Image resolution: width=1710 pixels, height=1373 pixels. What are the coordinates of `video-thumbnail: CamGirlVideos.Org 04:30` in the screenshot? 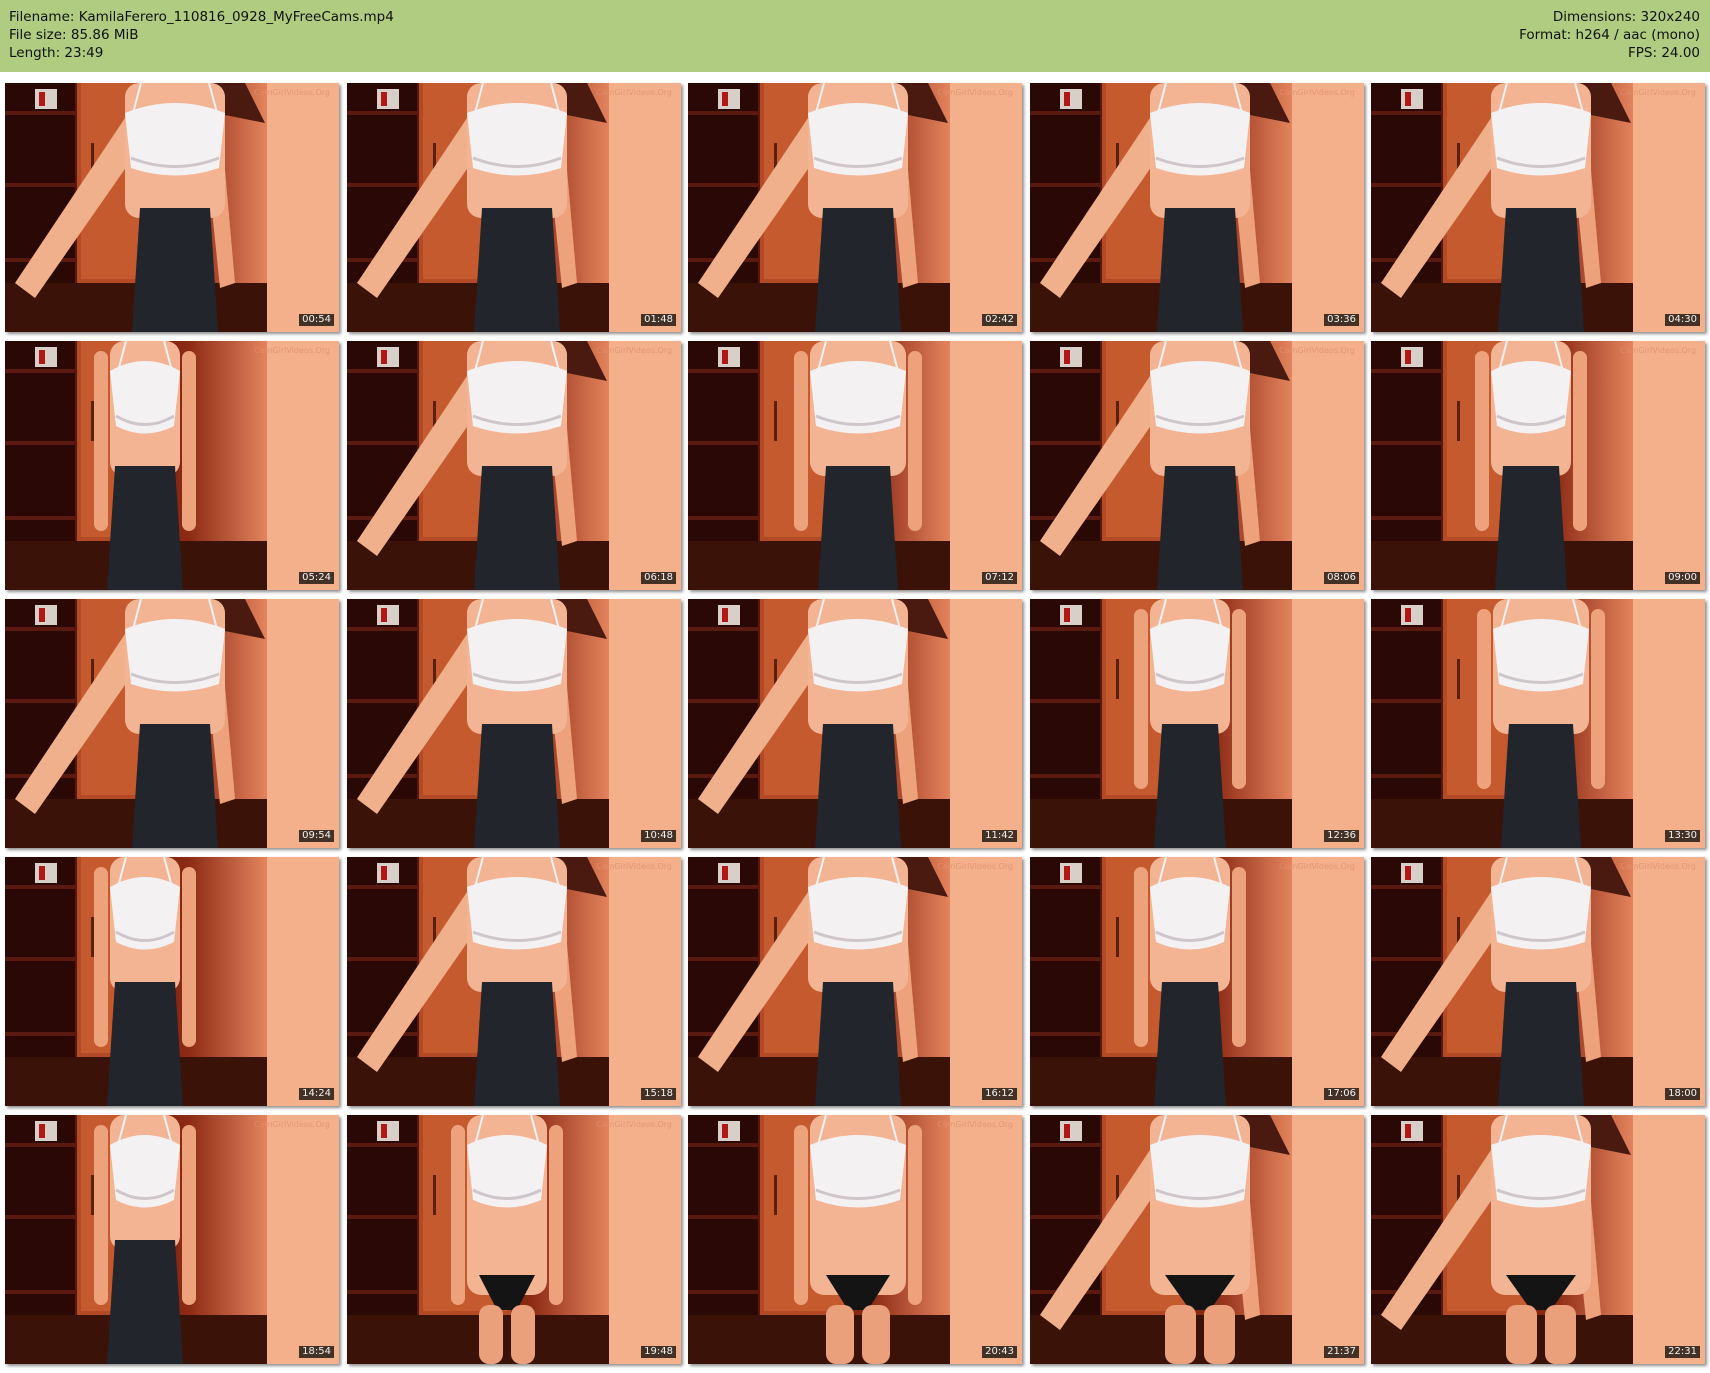 It's located at (1538, 207).